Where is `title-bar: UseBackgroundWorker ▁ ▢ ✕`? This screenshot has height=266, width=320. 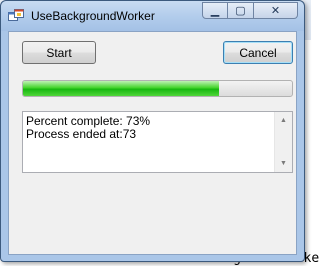
title-bar: UseBackgroundWorker ▁ ▢ ✕ is located at coordinates (152, 16).